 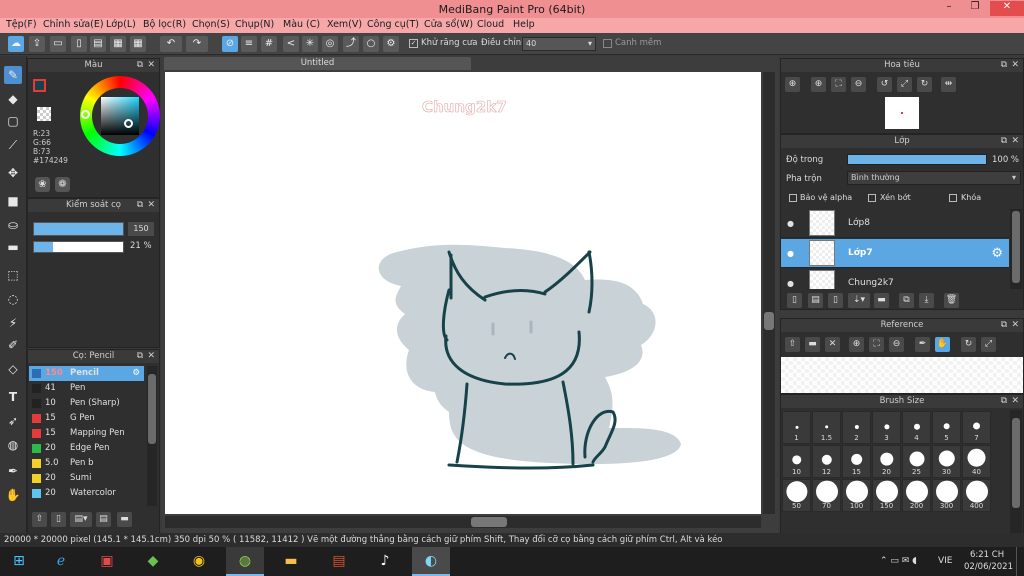 What do you see at coordinates (13, 121) in the screenshot?
I see `rectangle-tool-icon: ▢` at bounding box center [13, 121].